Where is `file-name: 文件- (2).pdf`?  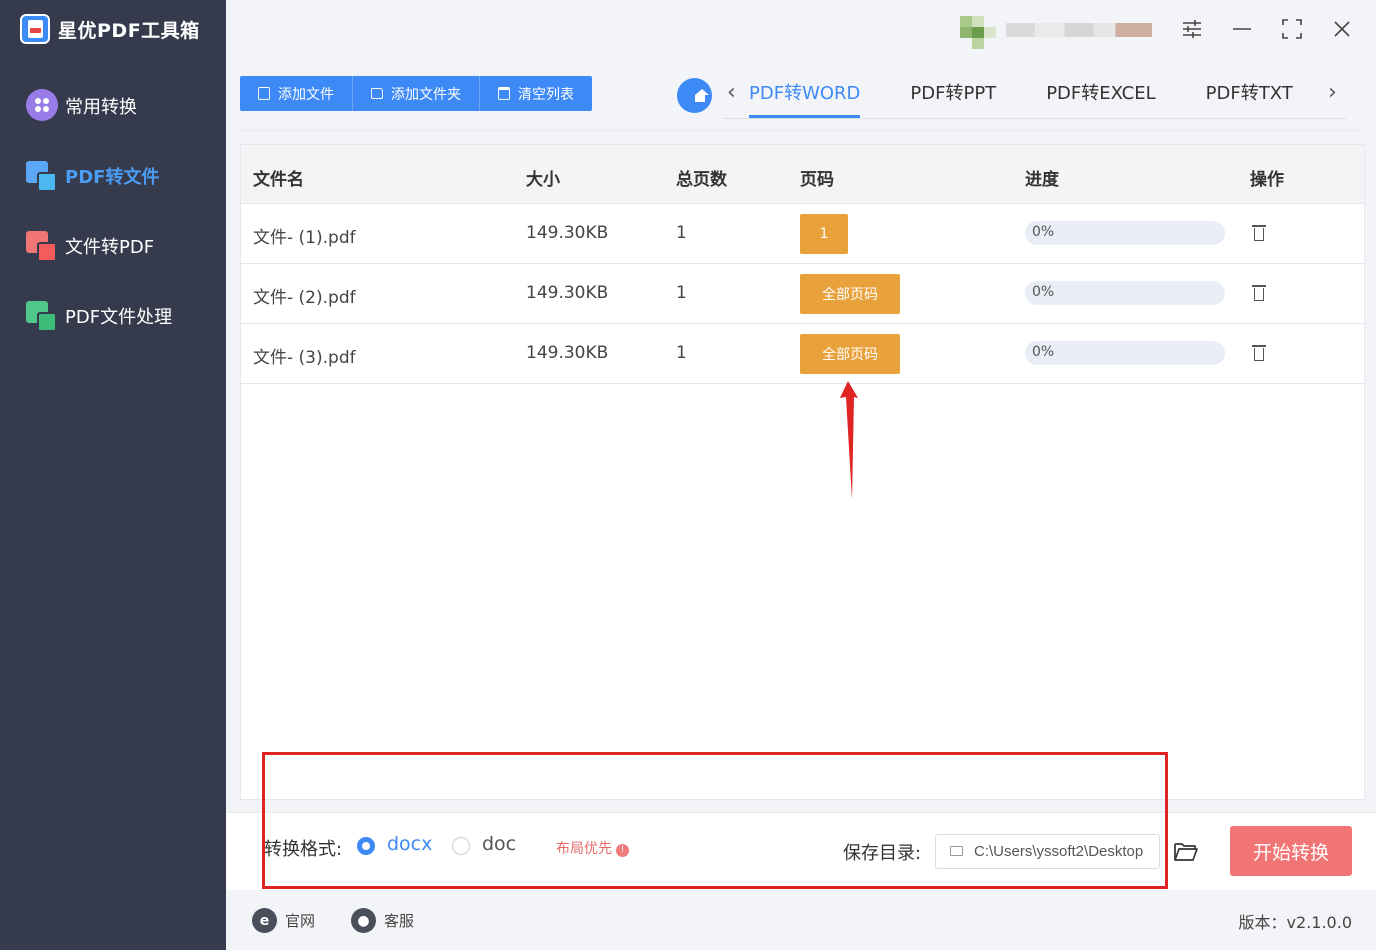 file-name: 文件- (2).pdf is located at coordinates (304, 298).